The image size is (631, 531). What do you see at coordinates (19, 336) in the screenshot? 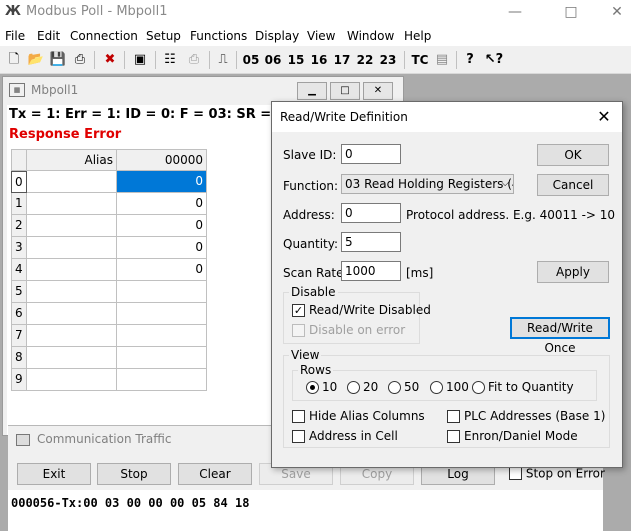
I see `row-index: 7` at bounding box center [19, 336].